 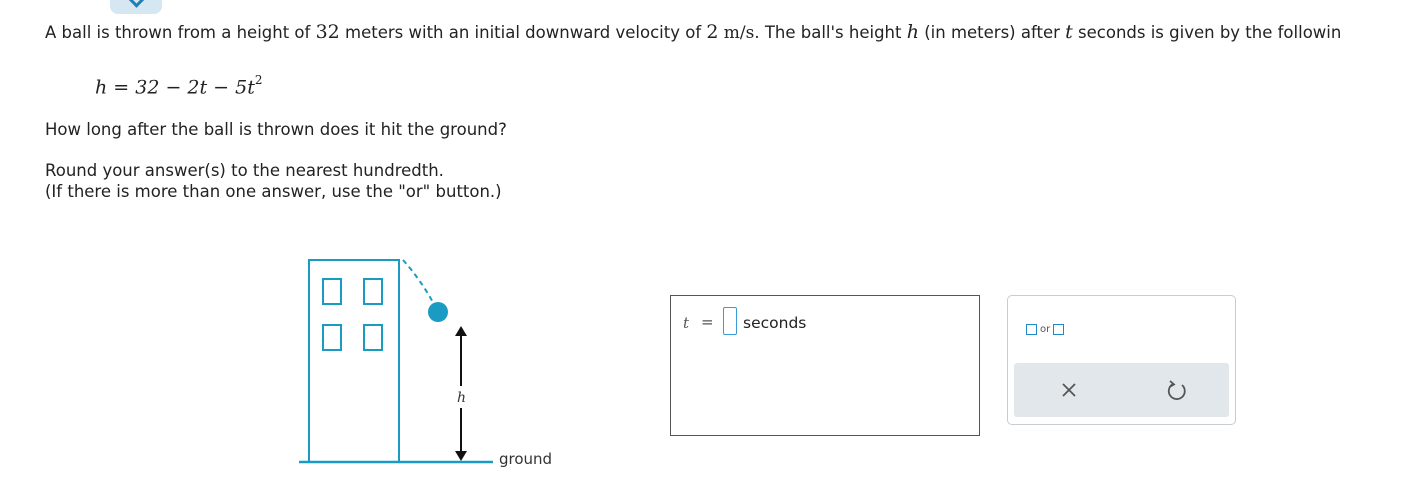 I want to click on t-variable-label: t, so click(x=686, y=323).